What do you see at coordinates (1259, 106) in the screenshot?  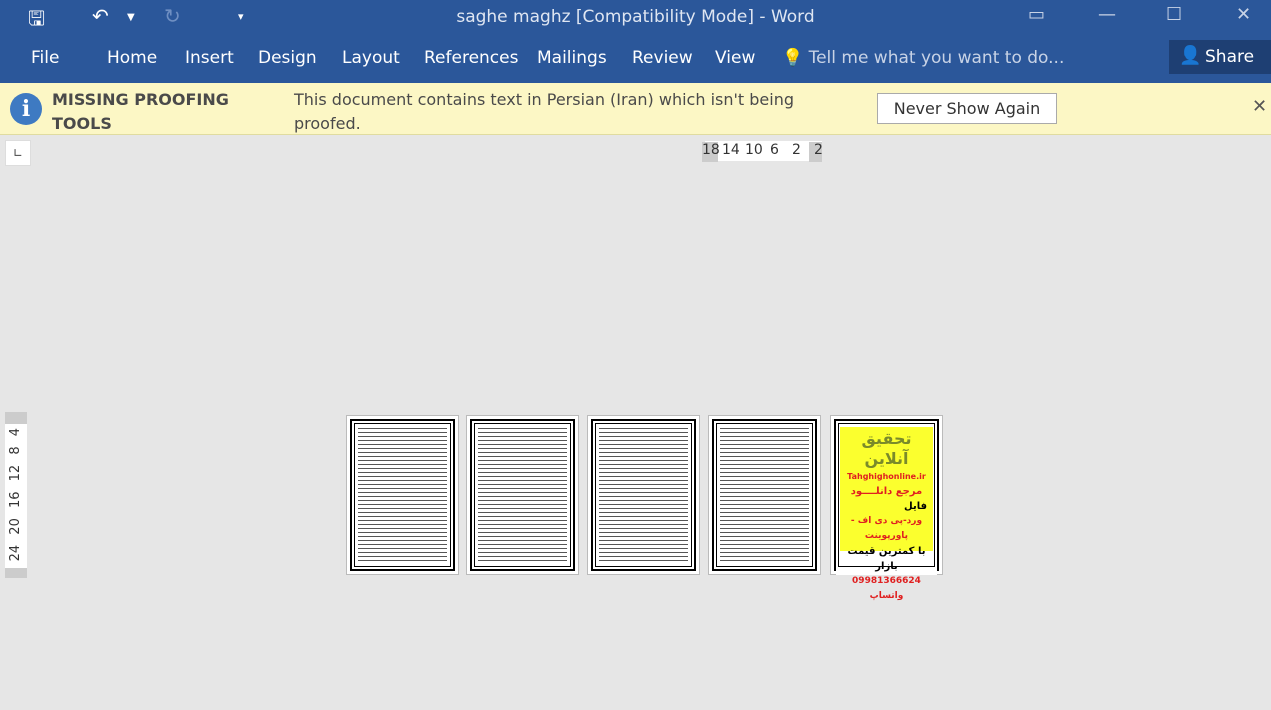 I see `close-icon: ✕` at bounding box center [1259, 106].